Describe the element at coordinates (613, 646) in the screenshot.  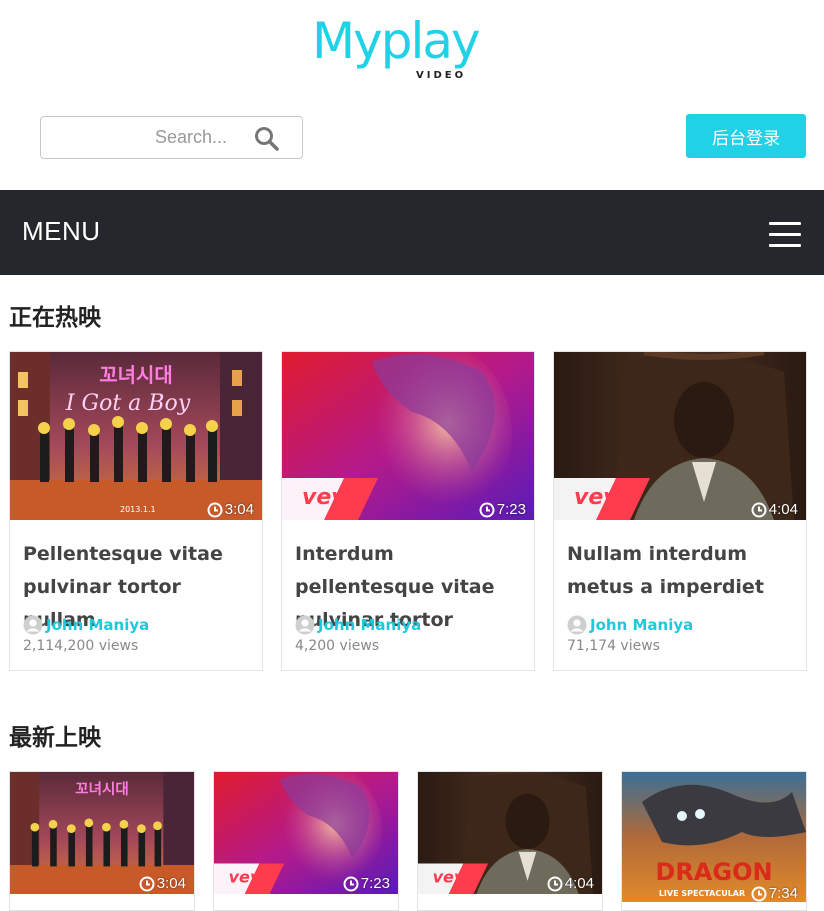
I see `view-count: 71,174 views` at that location.